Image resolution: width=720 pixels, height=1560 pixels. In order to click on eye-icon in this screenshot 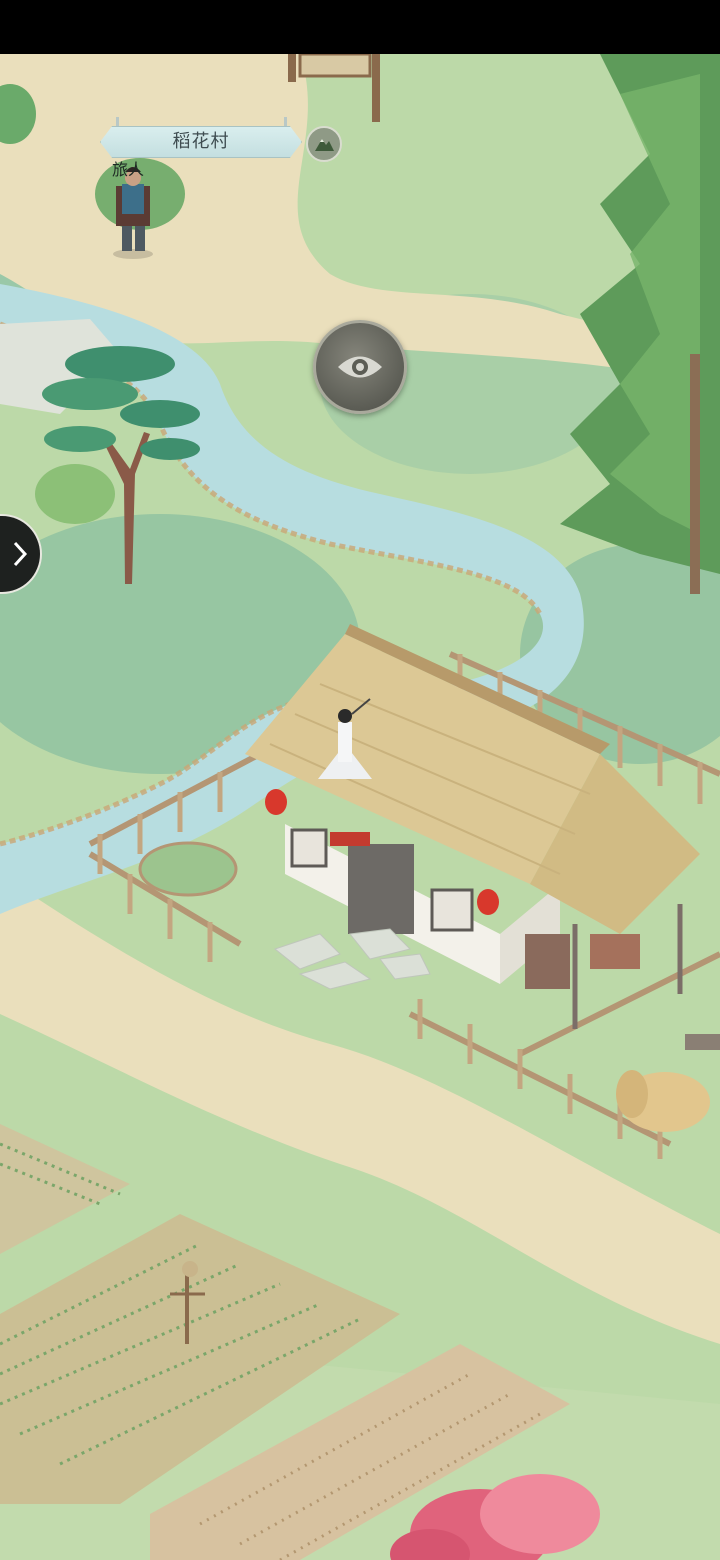, I will do `click(360, 367)`.